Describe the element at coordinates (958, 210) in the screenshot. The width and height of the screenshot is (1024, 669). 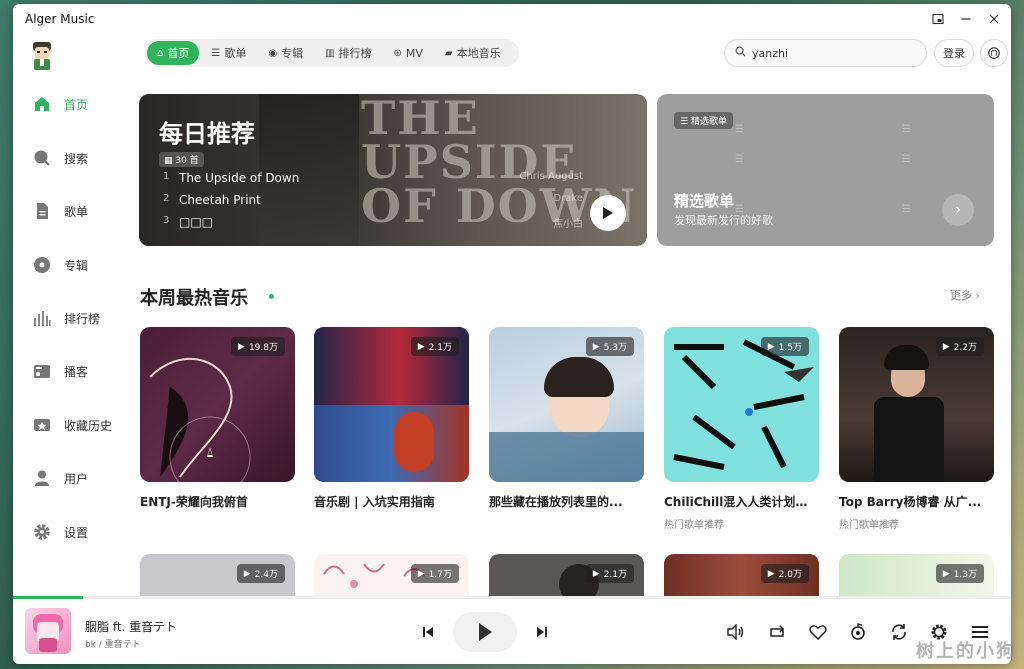
I see `chevron-right-icon: ›` at that location.